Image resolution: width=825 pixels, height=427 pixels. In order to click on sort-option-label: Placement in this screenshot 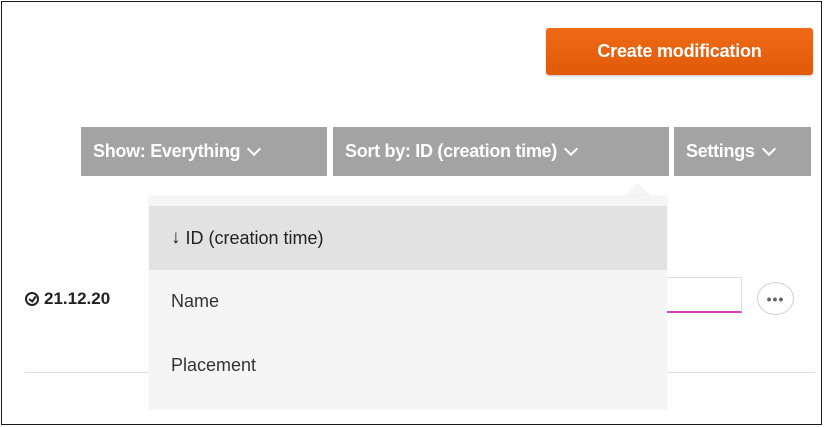, I will do `click(214, 364)`.